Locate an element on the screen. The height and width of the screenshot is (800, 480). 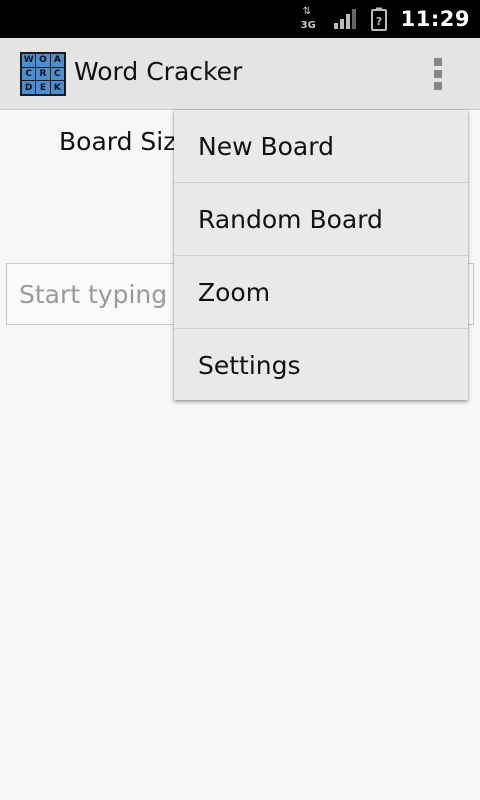
battery-unknown-icon: ? is located at coordinates (378, 19).